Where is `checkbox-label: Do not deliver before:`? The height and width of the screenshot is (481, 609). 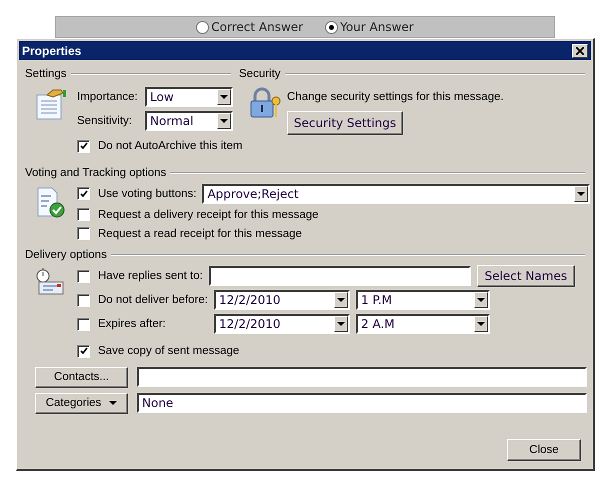
checkbox-label: Do not deliver before: is located at coordinates (153, 300).